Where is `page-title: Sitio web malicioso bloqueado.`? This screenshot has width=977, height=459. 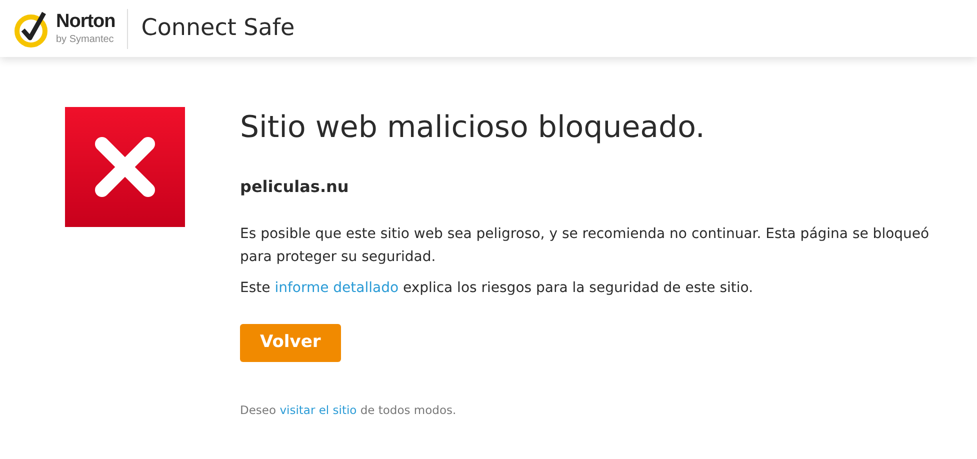 page-title: Sitio web malicioso bloqueado. is located at coordinates (473, 127).